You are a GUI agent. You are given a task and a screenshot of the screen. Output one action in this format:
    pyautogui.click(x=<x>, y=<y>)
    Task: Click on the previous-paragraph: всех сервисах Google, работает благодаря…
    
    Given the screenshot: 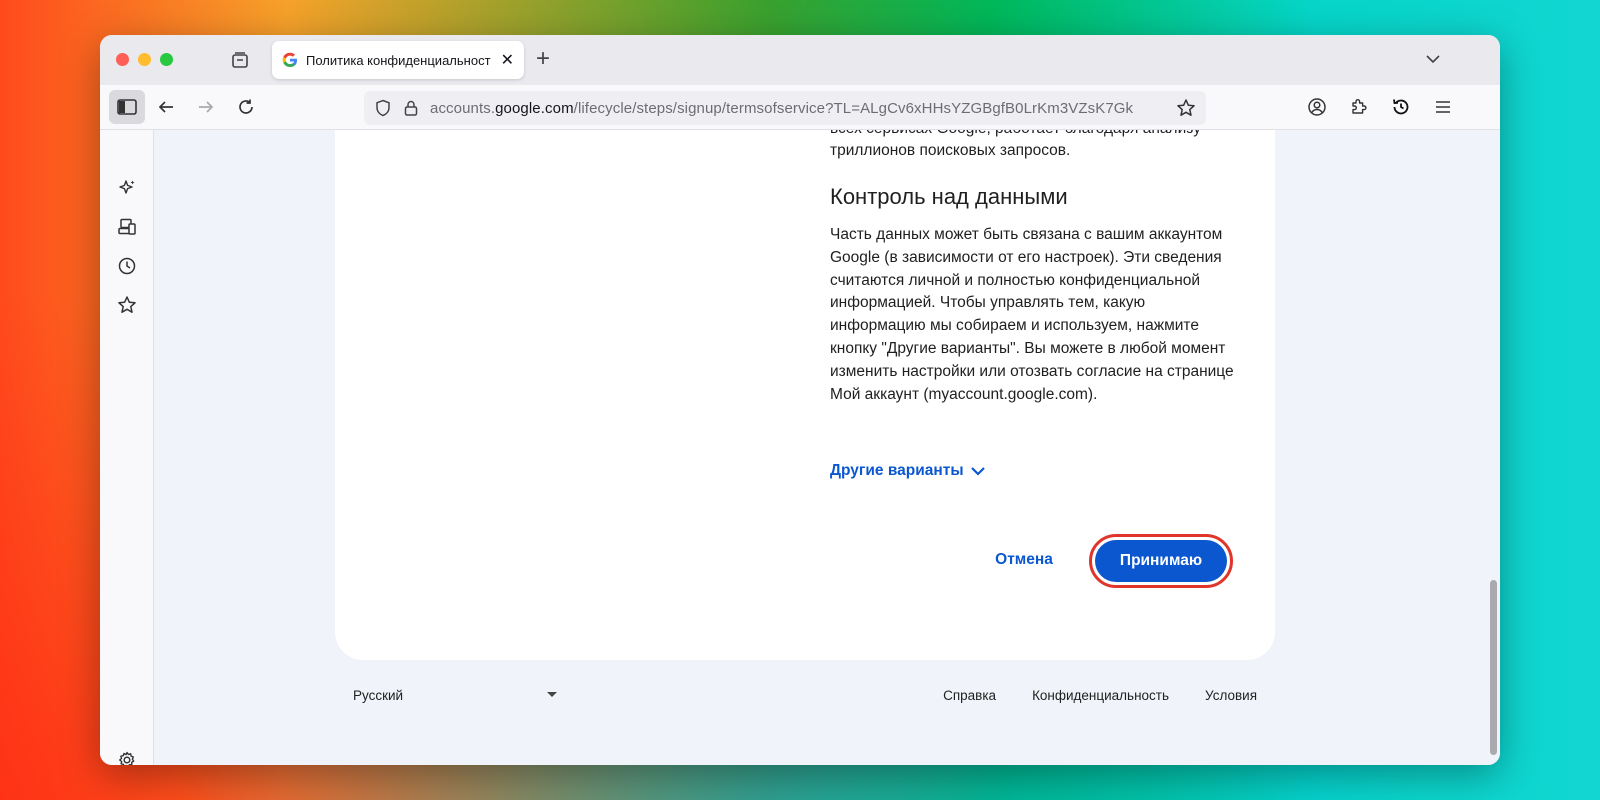 What is the action you would take?
    pyautogui.click(x=1015, y=144)
    